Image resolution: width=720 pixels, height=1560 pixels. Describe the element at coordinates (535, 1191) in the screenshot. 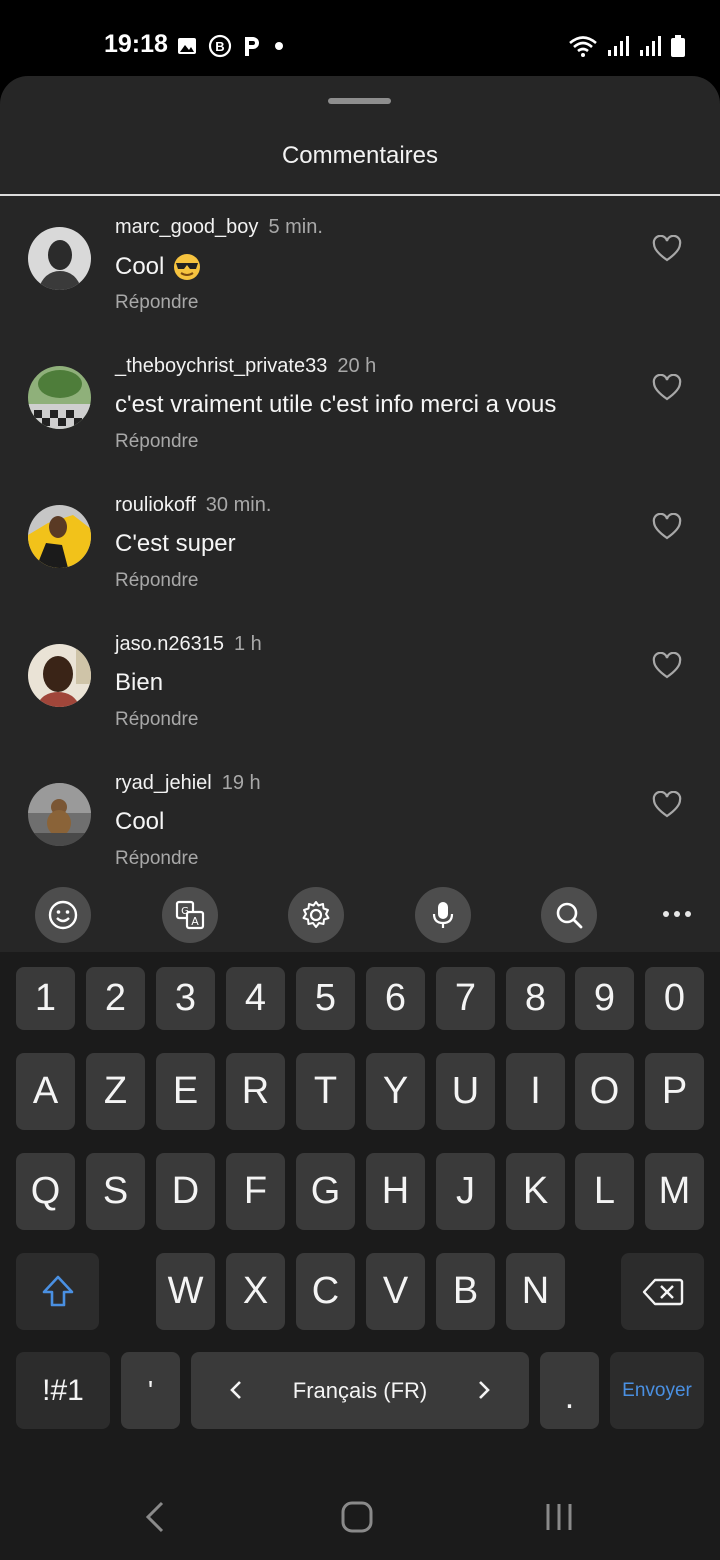

I see `key-k: K` at that location.